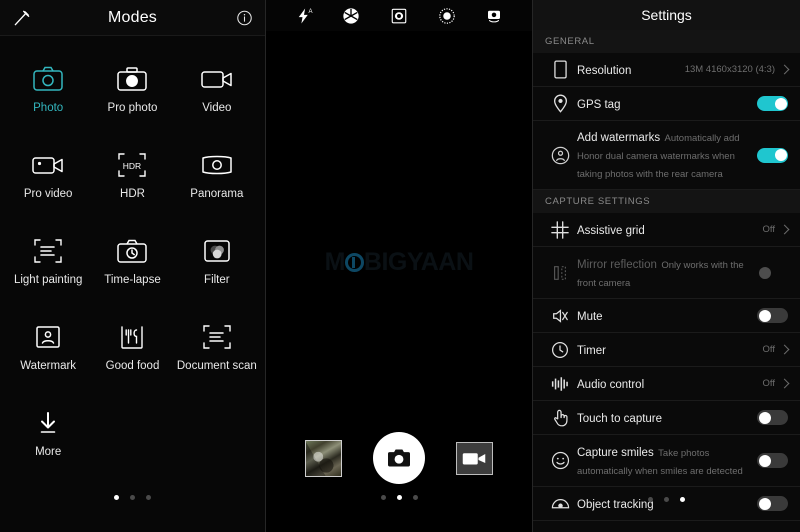  Describe the element at coordinates (418, 262) in the screenshot. I see `watermark-text-after: BIGYAAN` at that location.